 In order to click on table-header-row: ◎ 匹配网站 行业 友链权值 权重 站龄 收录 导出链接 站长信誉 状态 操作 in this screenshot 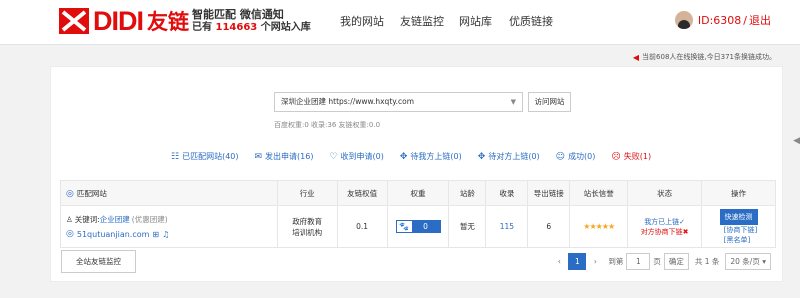, I will do `click(418, 193)`.